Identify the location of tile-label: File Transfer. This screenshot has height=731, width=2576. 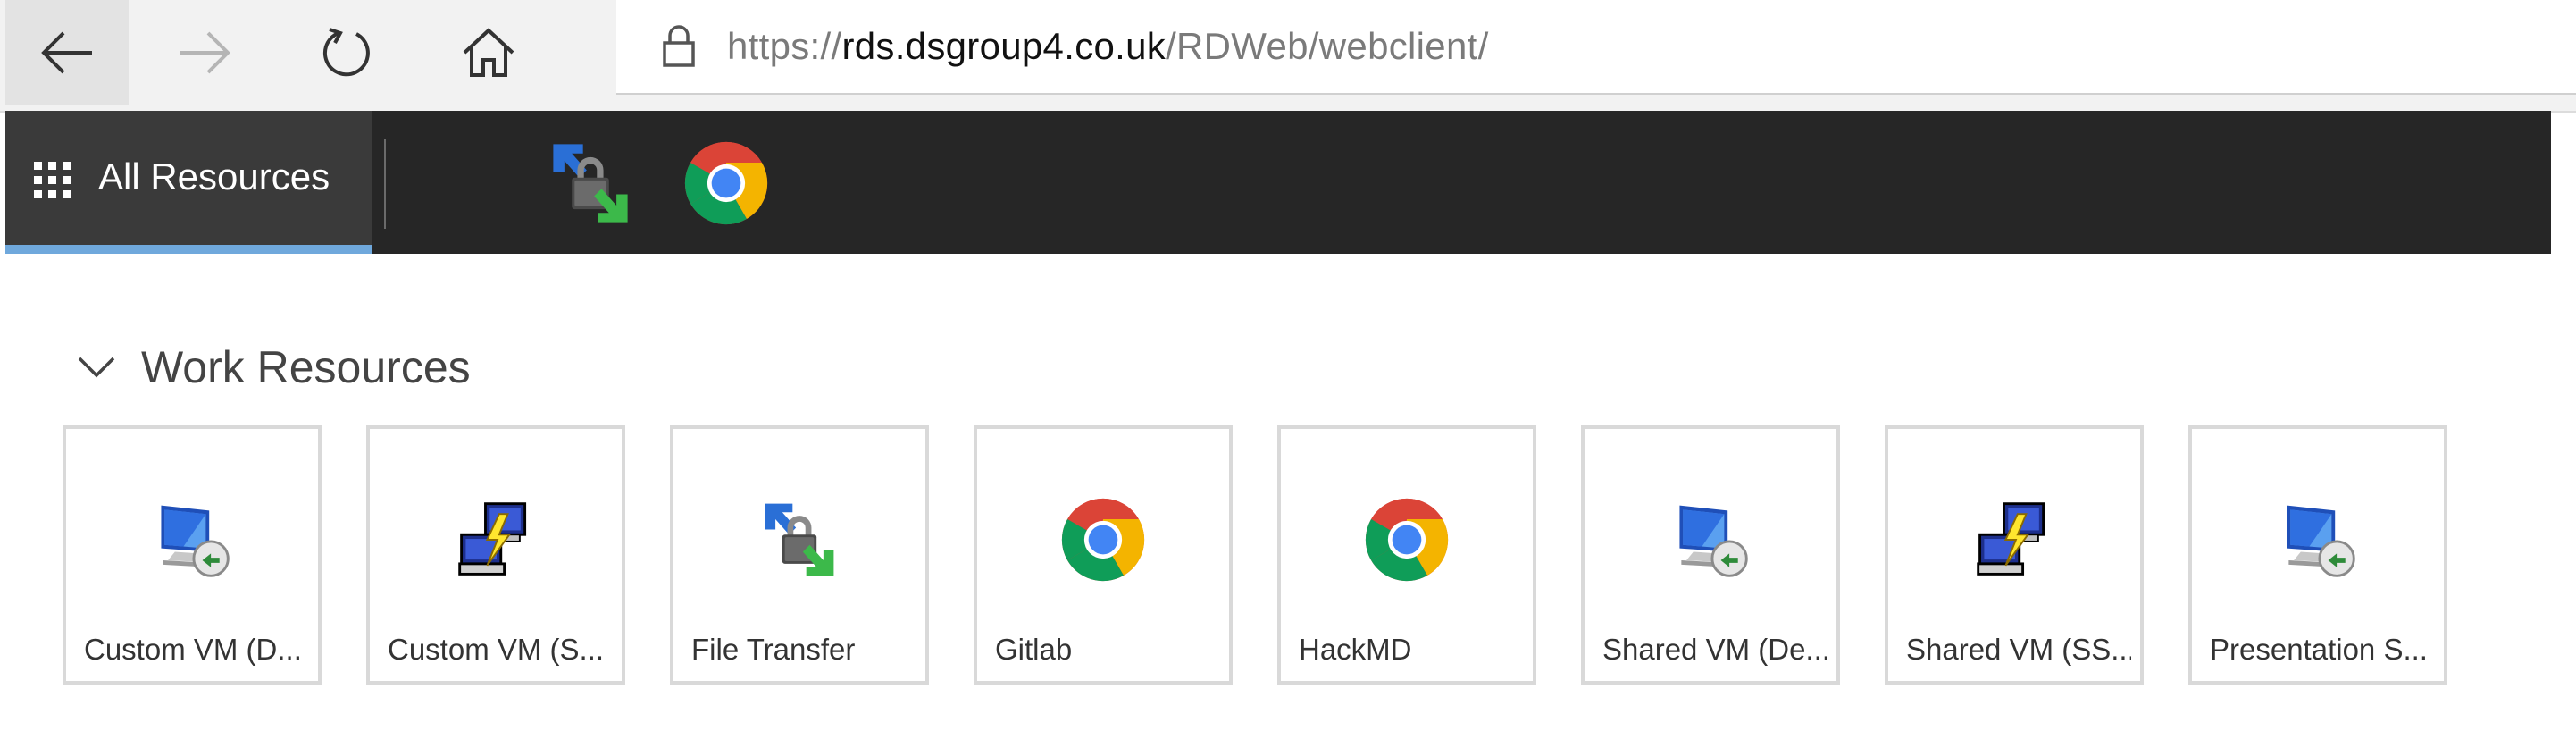
(774, 649).